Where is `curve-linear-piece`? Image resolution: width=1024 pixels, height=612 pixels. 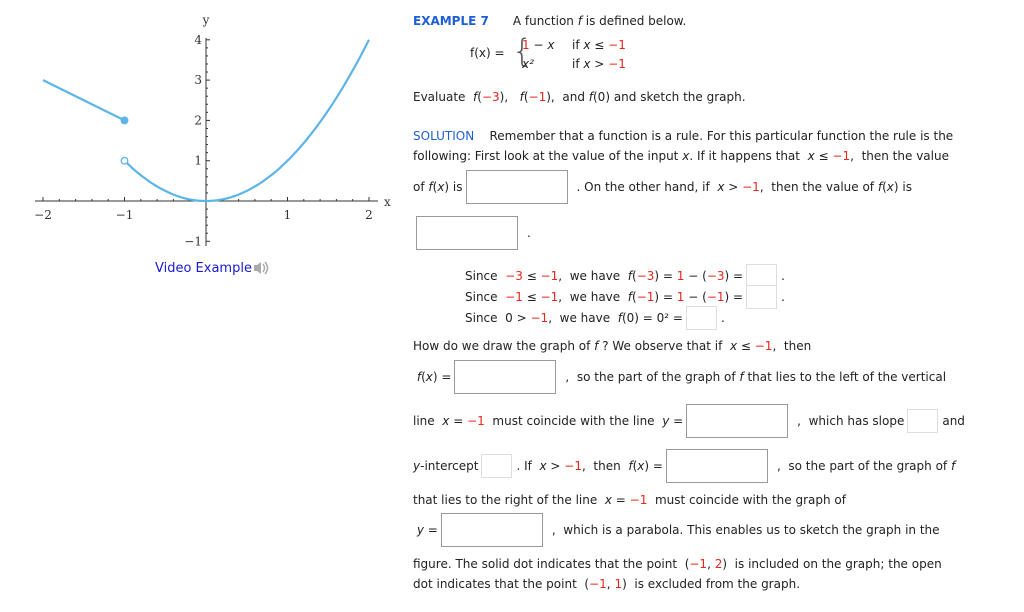
curve-linear-piece is located at coordinates (83, 100).